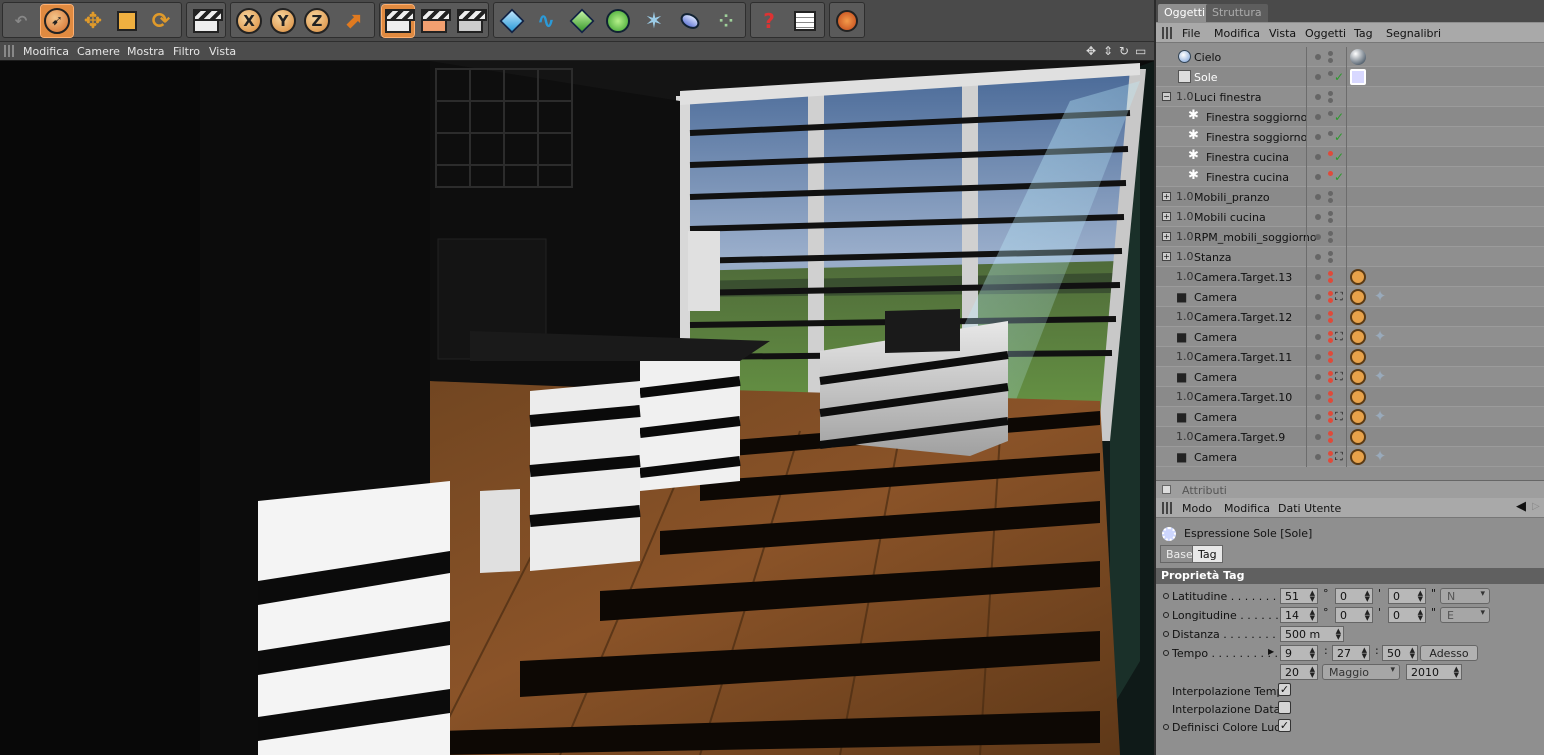 This screenshot has width=1544, height=755. Describe the element at coordinates (1108, 51) in the screenshot. I see `dolly-icon: ⇕` at that location.